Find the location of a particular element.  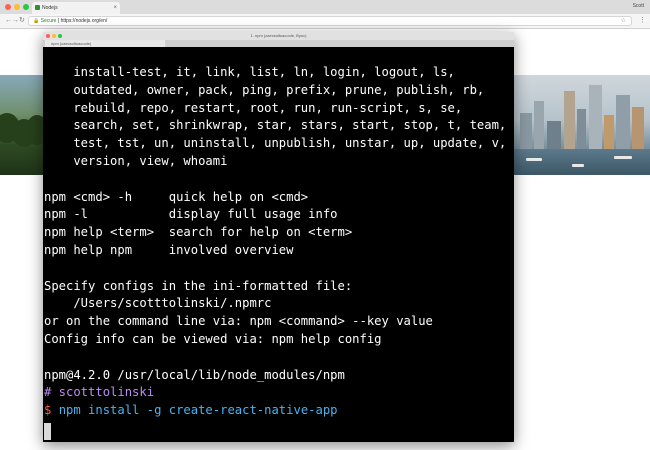

terminal-line: version, view, whoami is located at coordinates (136, 161).